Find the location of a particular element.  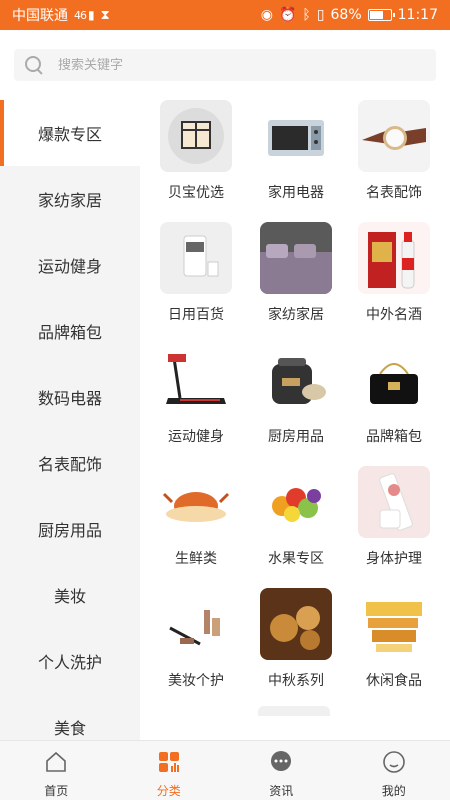

category-item: 名表配饰 is located at coordinates (388, 160).